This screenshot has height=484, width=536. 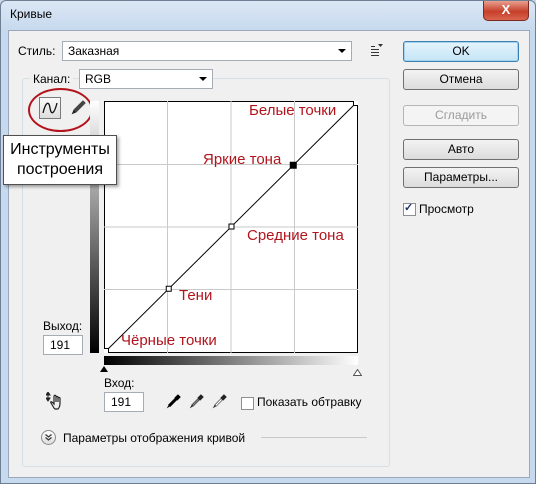 What do you see at coordinates (219, 402) in the screenshot?
I see `white-eyedropper-icon` at bounding box center [219, 402].